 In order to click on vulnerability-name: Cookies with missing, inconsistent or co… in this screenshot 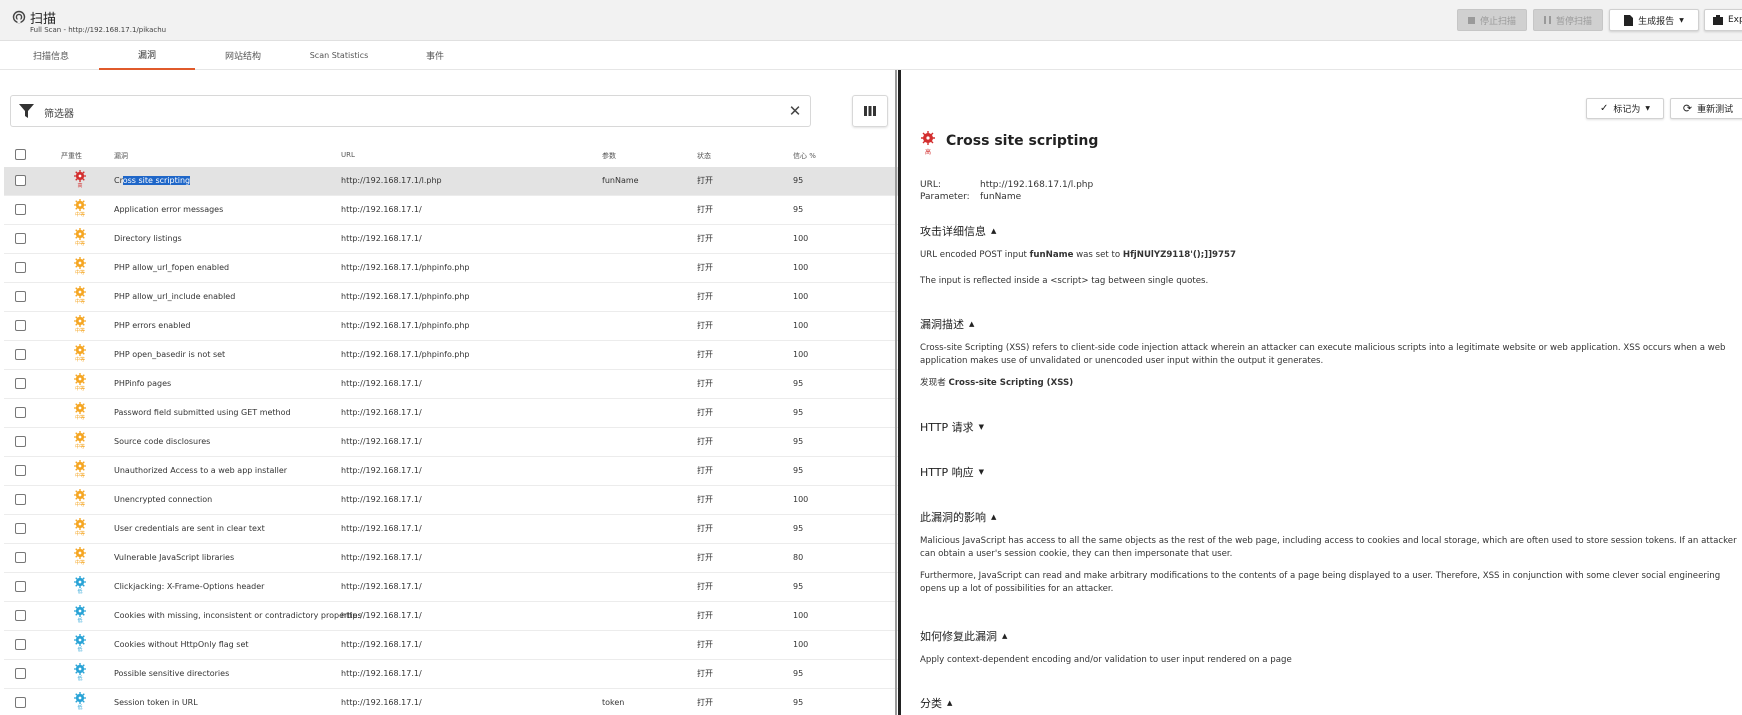, I will do `click(238, 616)`.